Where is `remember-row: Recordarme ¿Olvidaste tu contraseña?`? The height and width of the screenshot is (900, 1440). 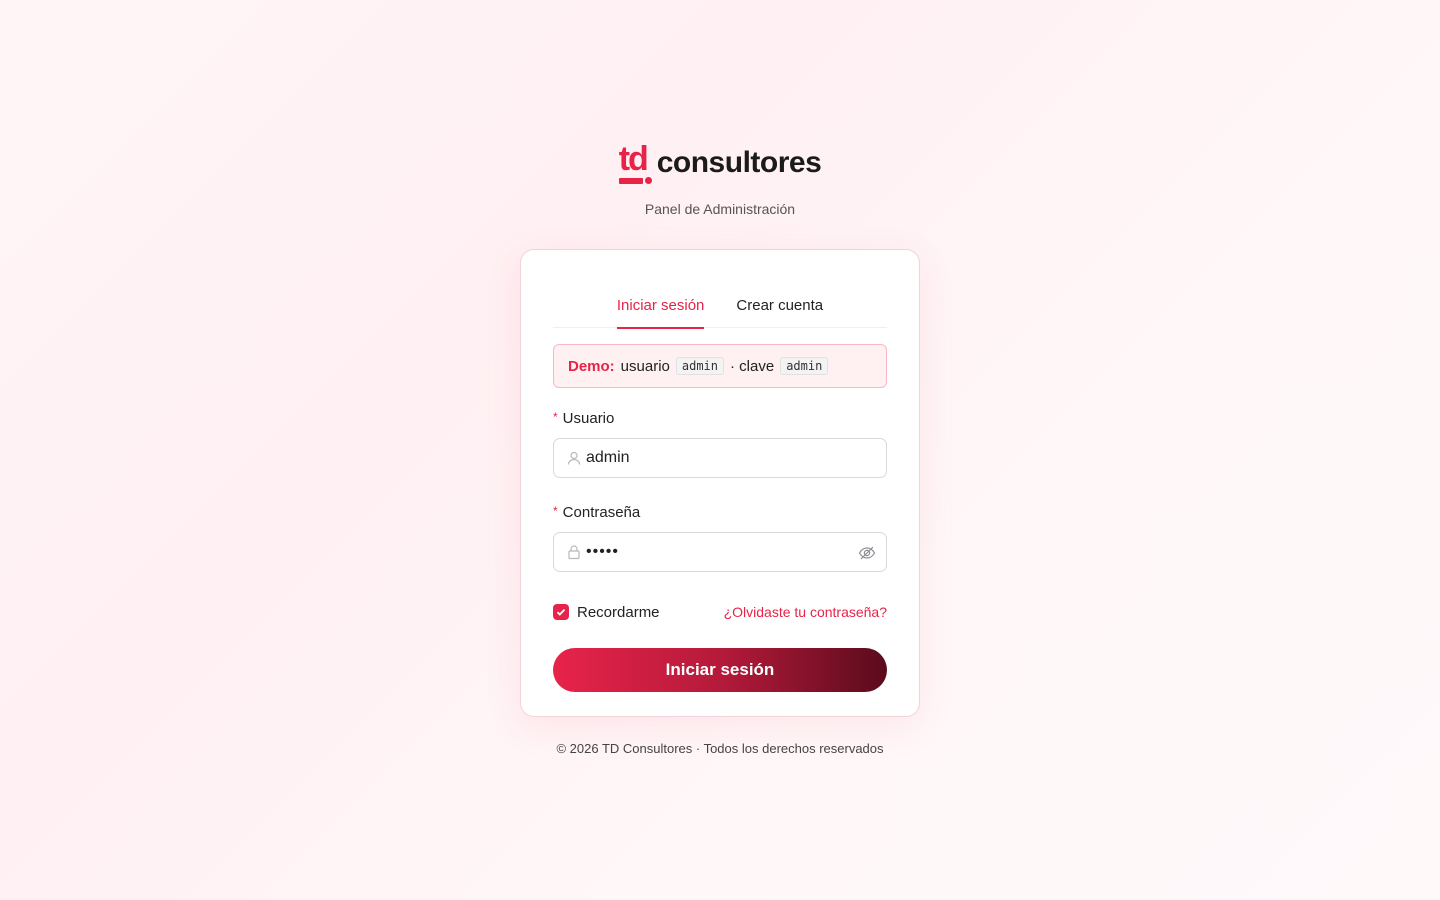
remember-row: Recordarme ¿Olvidaste tu contraseña? is located at coordinates (720, 612).